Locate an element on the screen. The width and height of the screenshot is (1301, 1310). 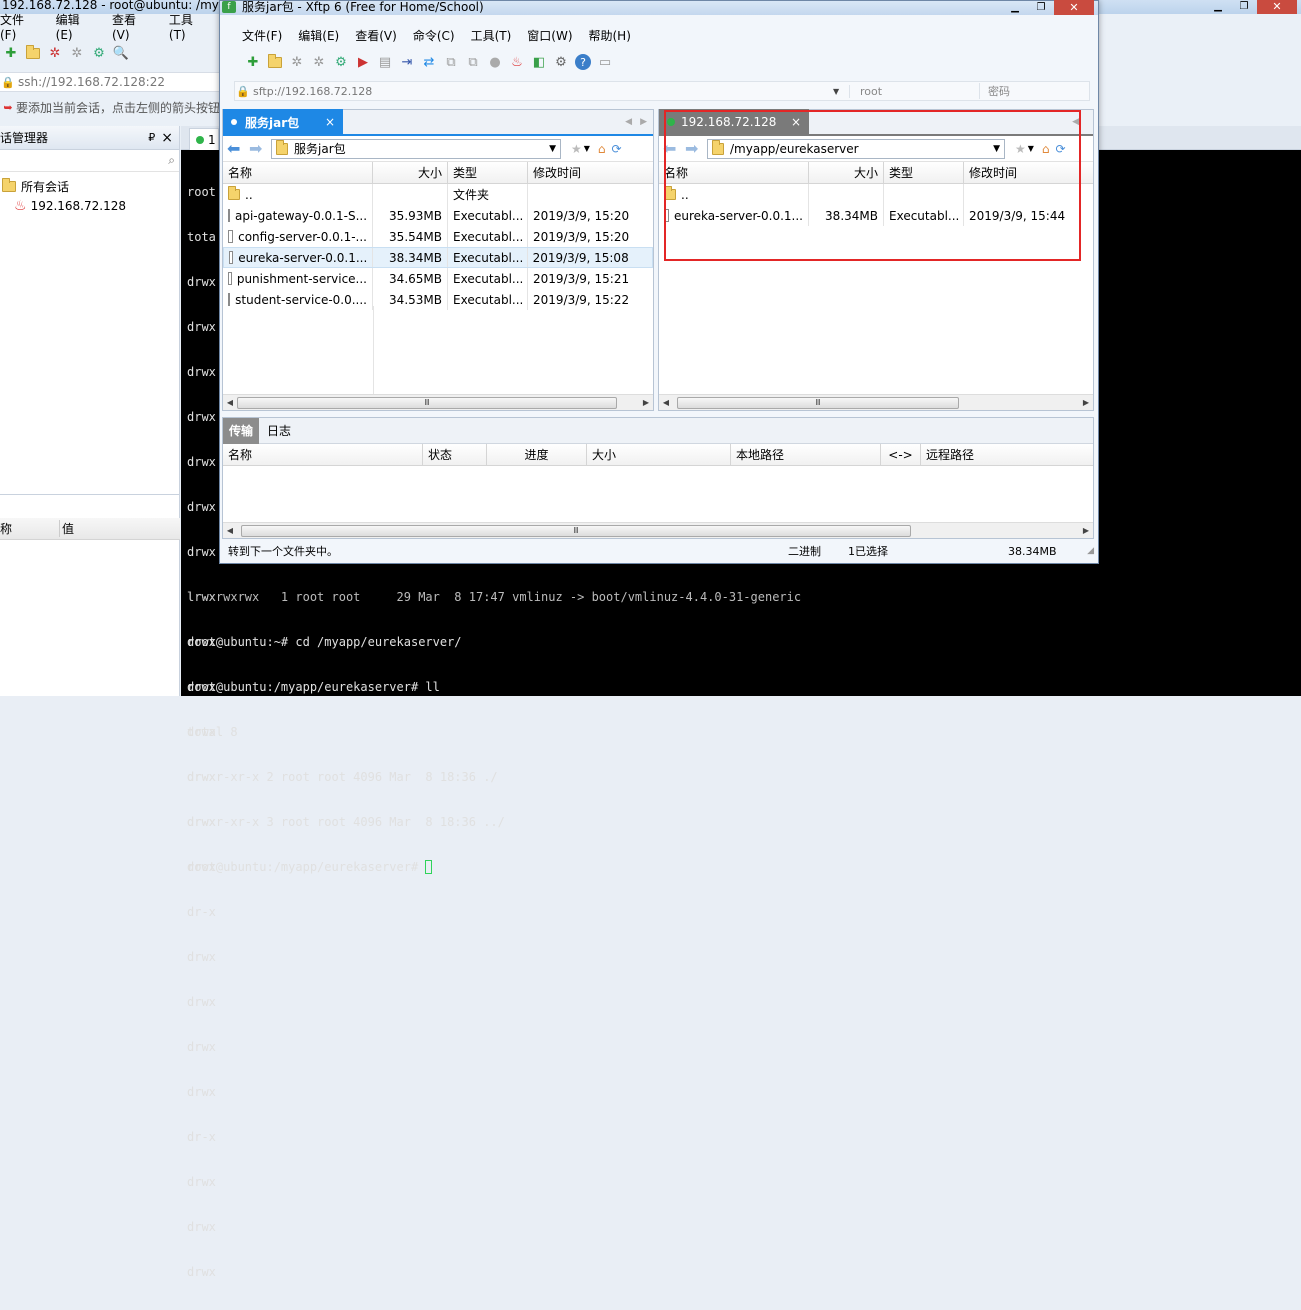
xftp-maximize-button: ❐ is located at coordinates (1041, 7).